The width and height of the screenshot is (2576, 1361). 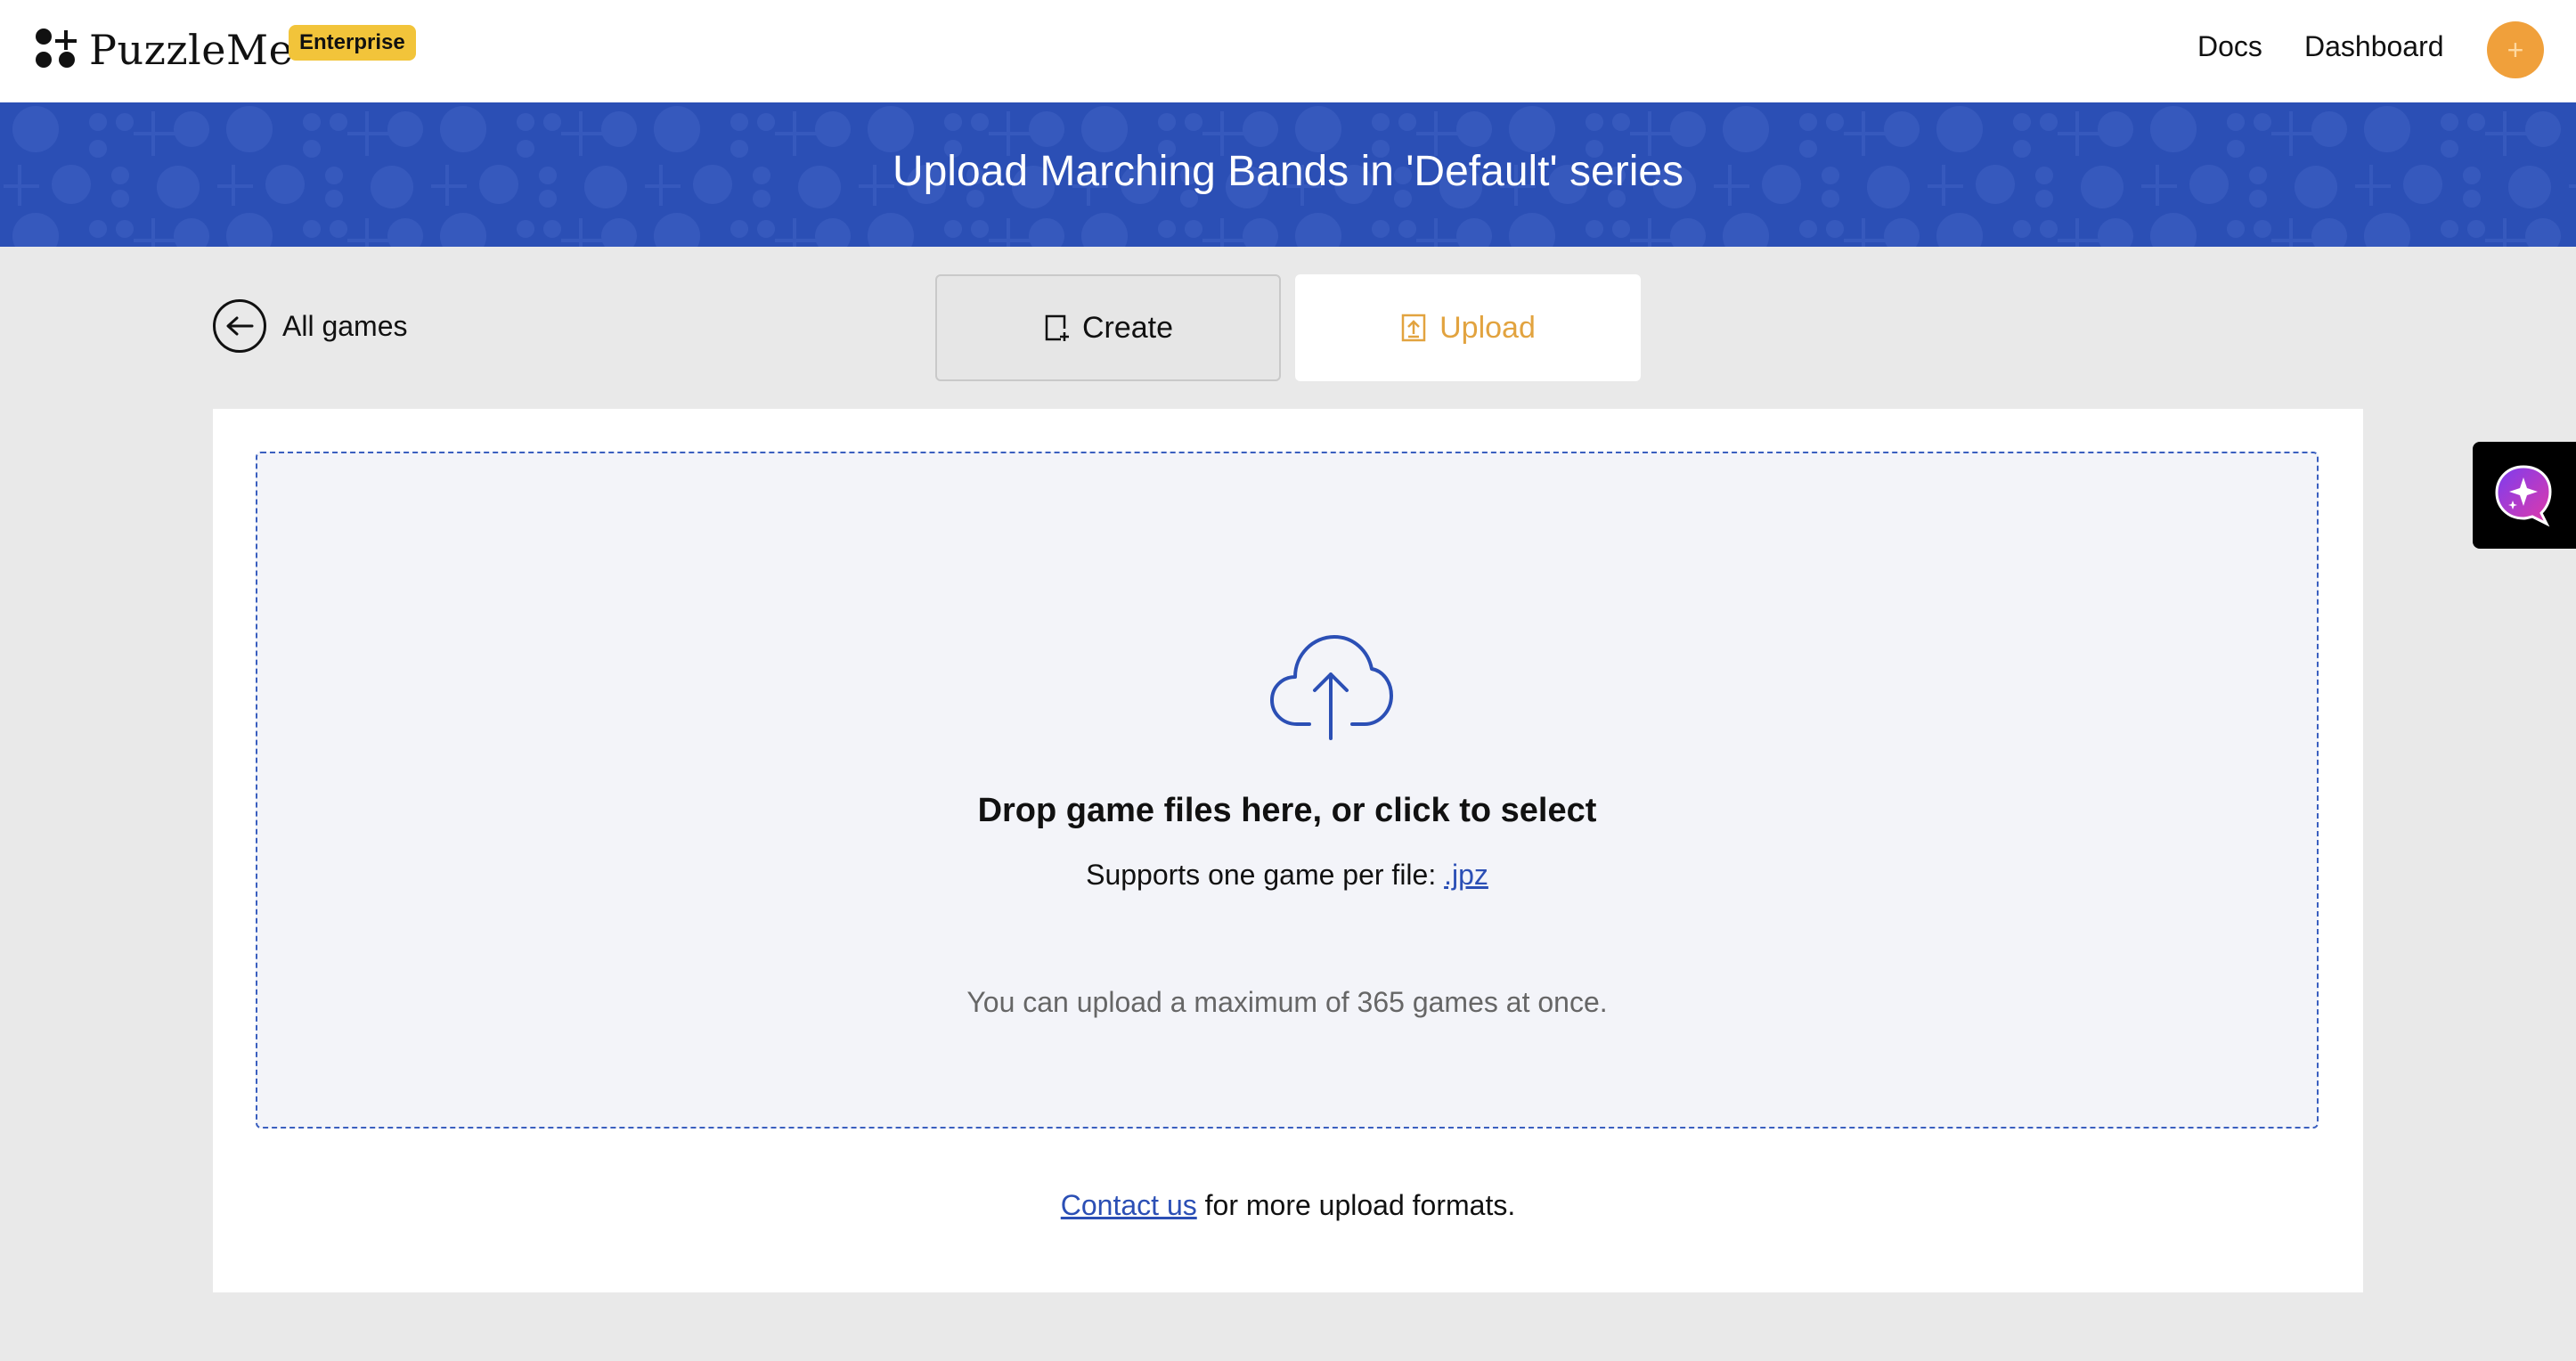 What do you see at coordinates (1356, 1205) in the screenshot?
I see `contact-suffix: for more upload formats.` at bounding box center [1356, 1205].